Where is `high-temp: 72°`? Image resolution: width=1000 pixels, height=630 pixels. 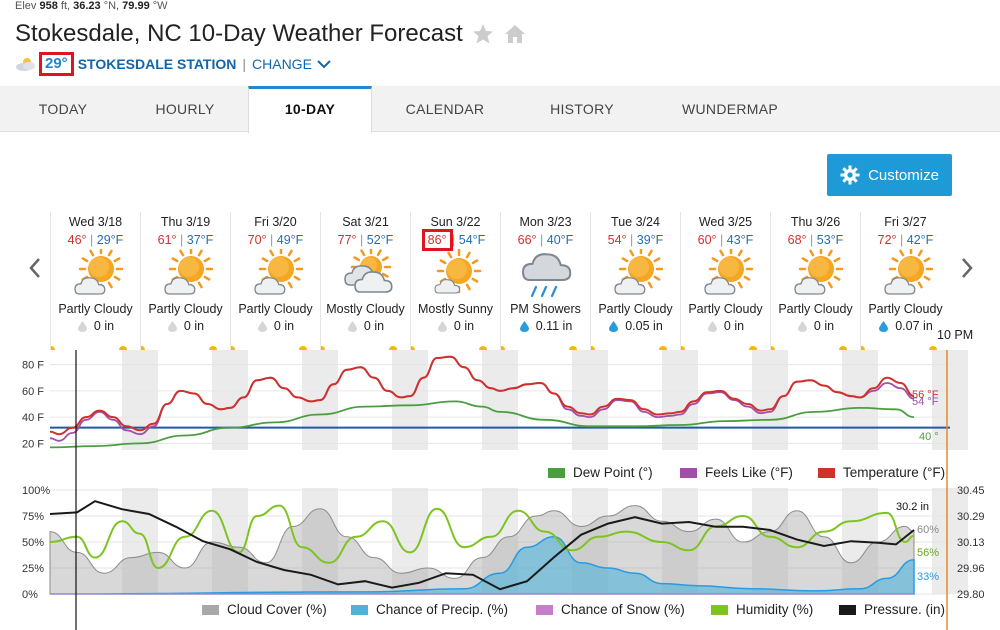 high-temp: 72° is located at coordinates (887, 240).